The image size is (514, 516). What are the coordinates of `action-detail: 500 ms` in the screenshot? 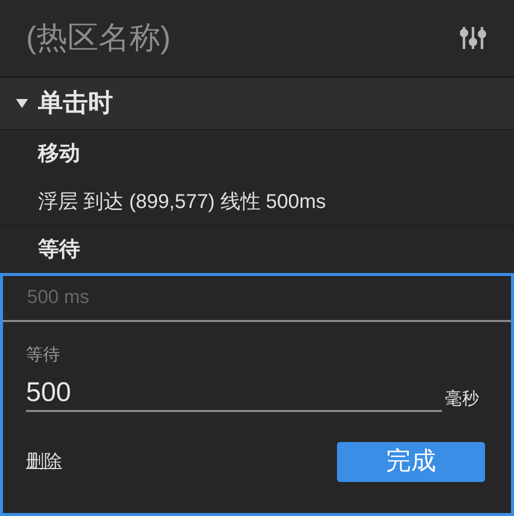 It's located at (58, 298).